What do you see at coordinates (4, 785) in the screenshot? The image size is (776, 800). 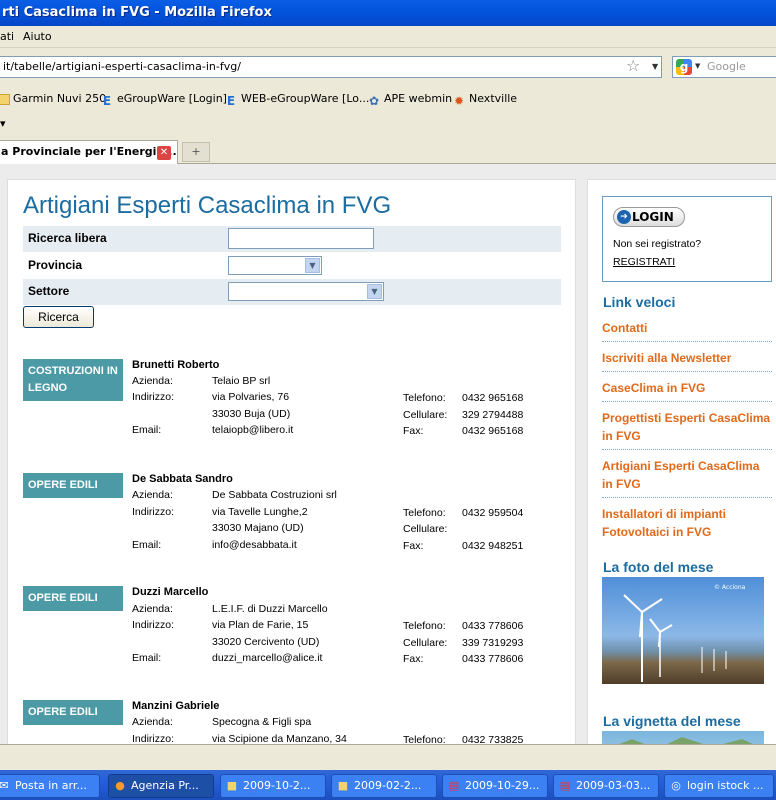 I see `mail-icon: ✉` at bounding box center [4, 785].